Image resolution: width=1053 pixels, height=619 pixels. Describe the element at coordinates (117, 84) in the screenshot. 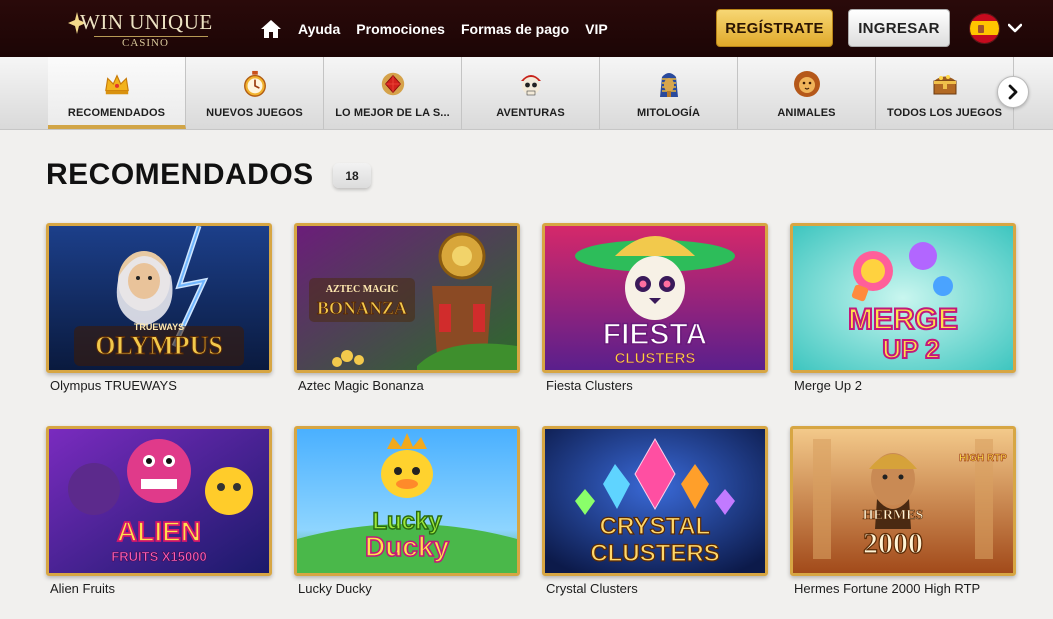

I see `crown-icon` at that location.